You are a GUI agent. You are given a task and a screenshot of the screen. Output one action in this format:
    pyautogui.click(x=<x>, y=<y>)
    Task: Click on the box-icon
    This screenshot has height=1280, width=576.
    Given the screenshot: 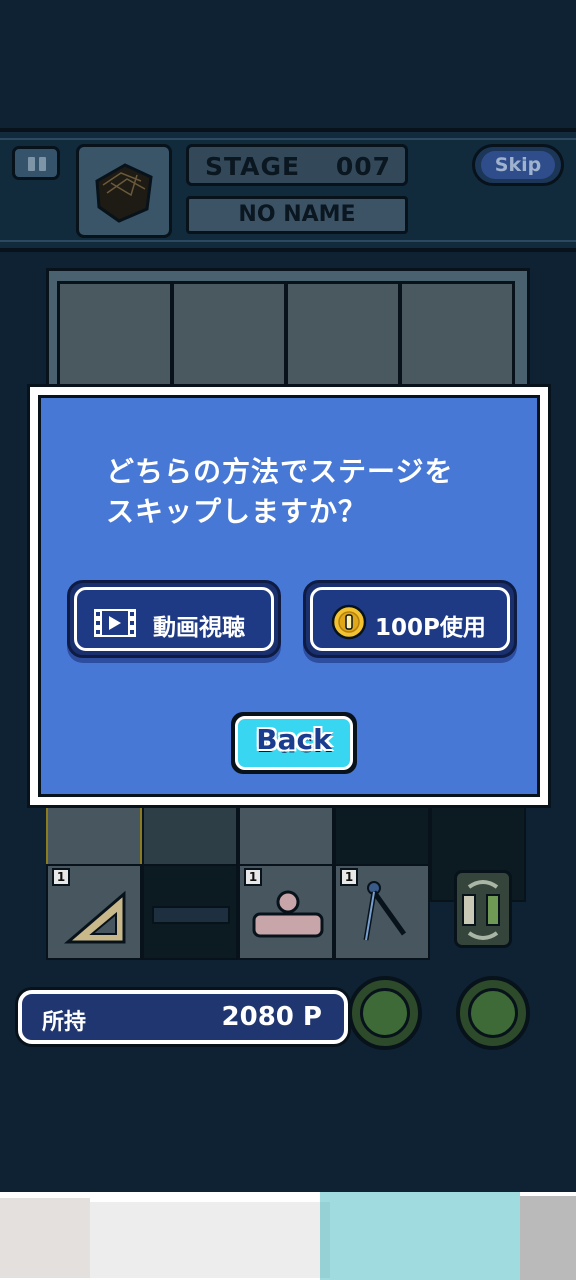 What is the action you would take?
    pyautogui.click(x=124, y=193)
    